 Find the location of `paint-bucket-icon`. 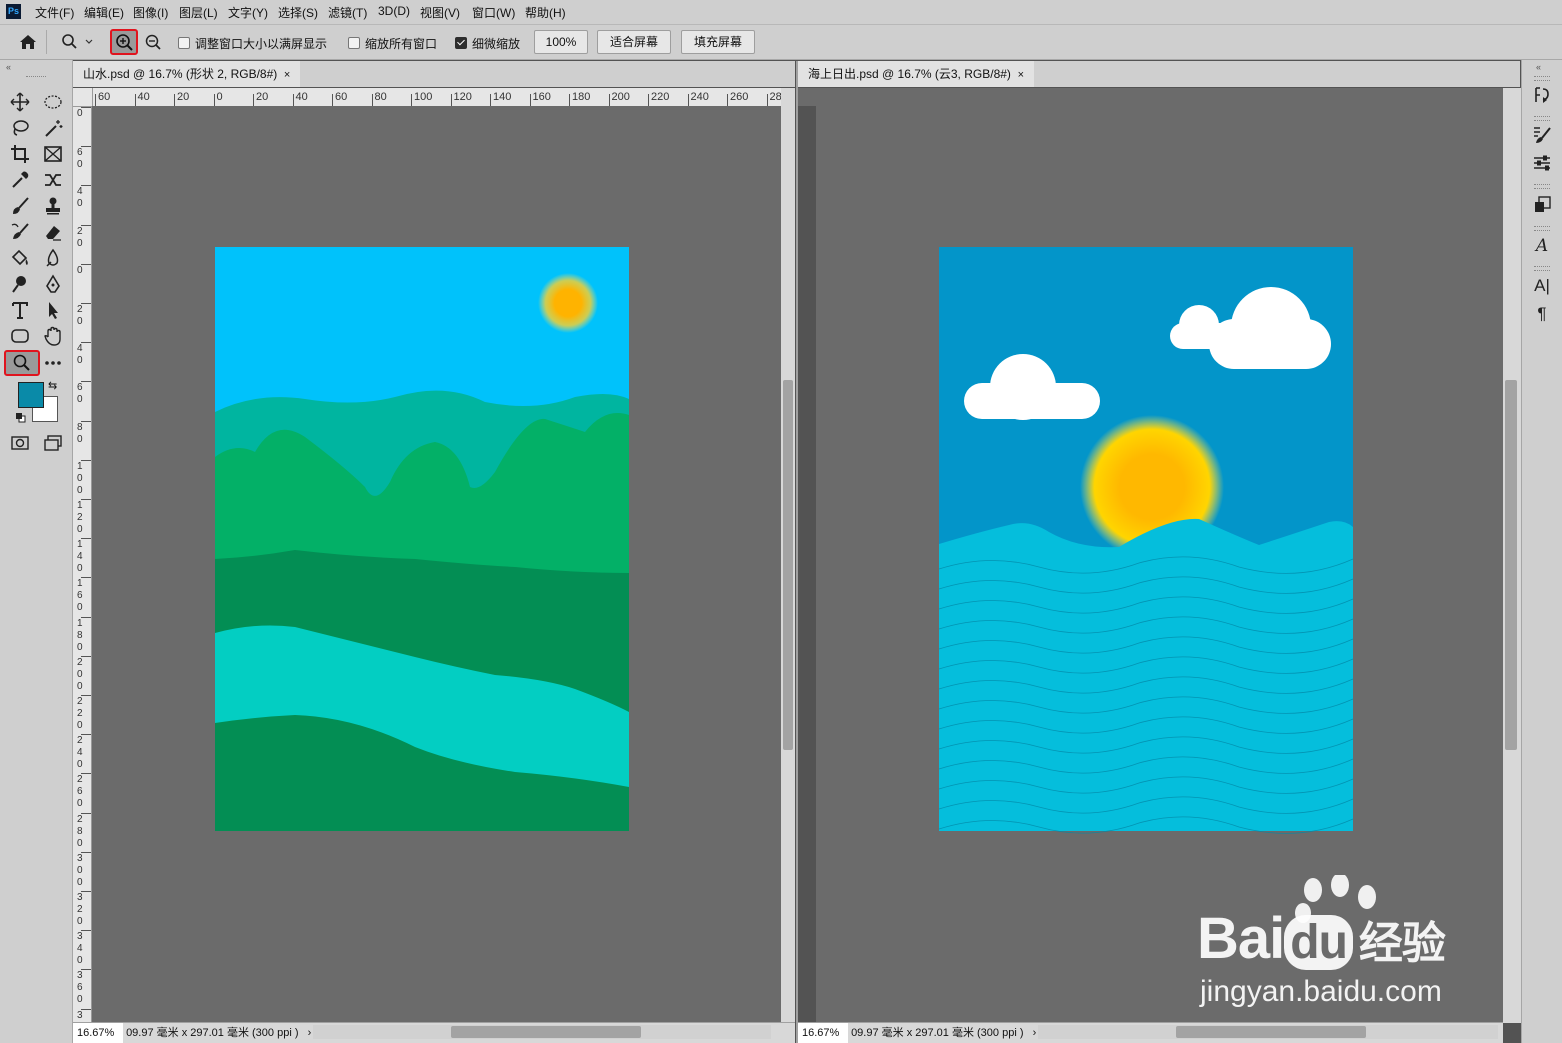

paint-bucket-icon is located at coordinates (20, 258).